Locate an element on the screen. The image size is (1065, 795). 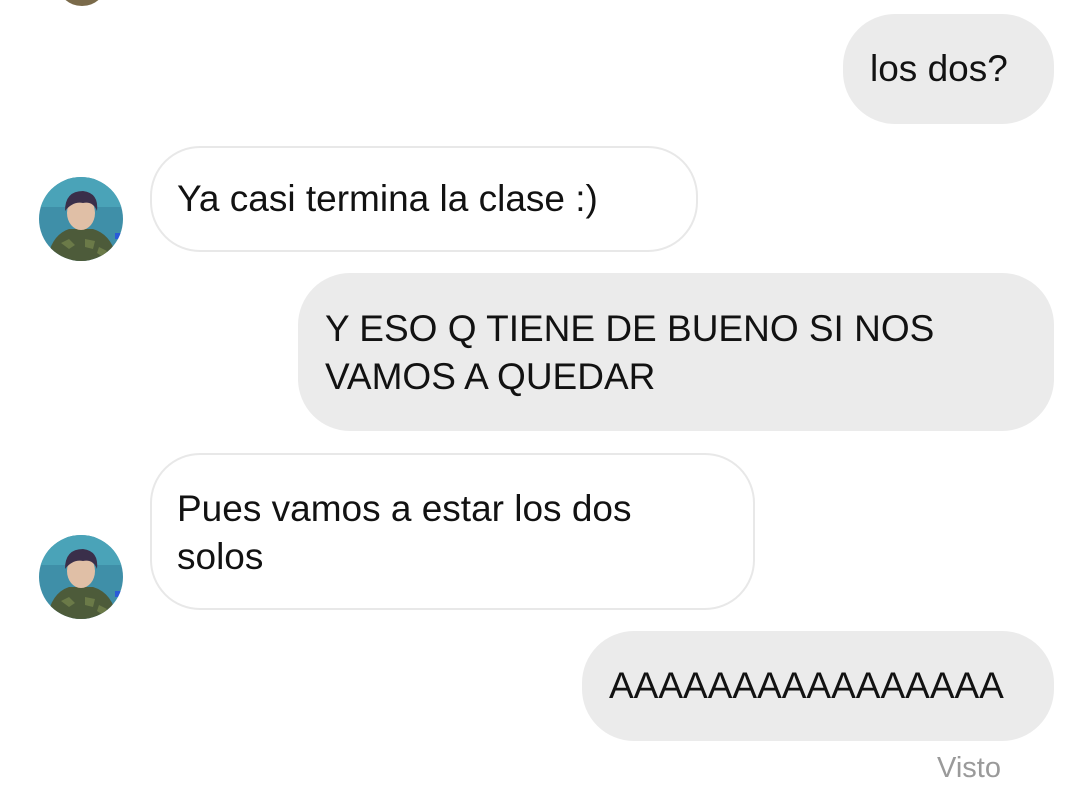
message-text: los dos? is located at coordinates (939, 68).